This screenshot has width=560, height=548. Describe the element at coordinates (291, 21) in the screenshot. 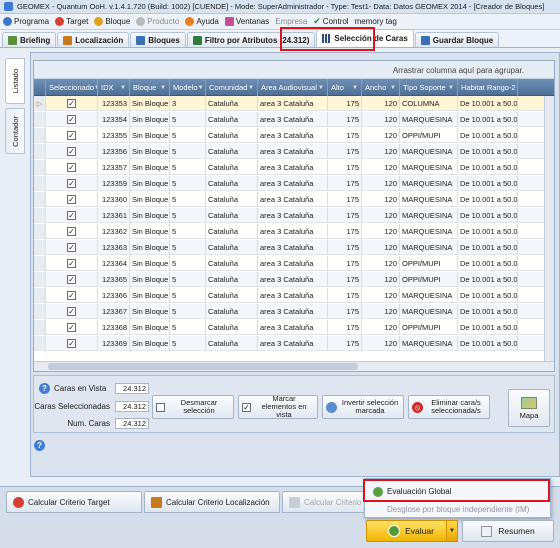

I see `menu-empresa: Empresa` at that location.